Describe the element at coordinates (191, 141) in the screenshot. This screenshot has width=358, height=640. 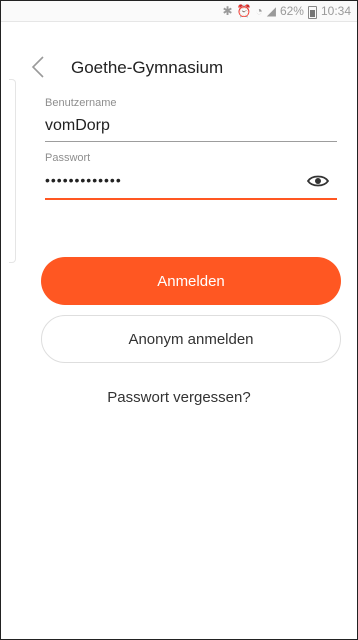
I see `username-underline` at that location.